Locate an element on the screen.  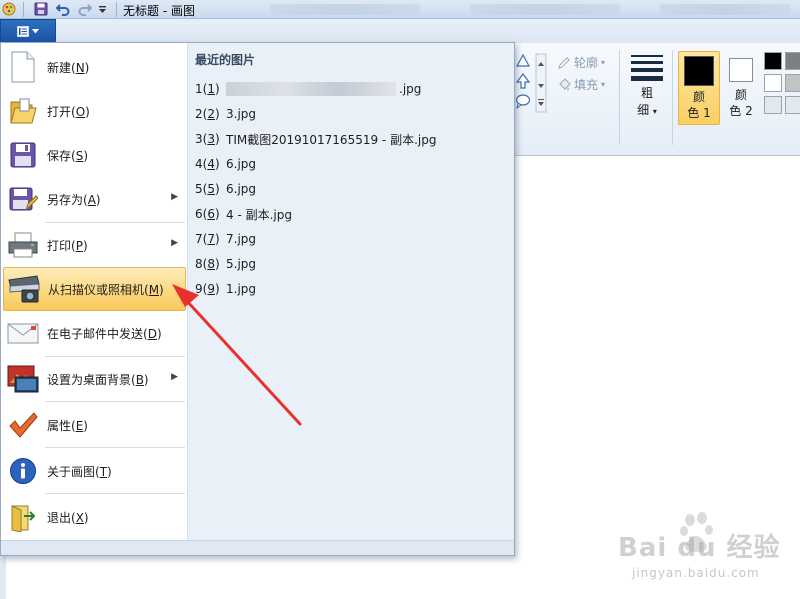
menu-footer is located at coordinates (257, 547).